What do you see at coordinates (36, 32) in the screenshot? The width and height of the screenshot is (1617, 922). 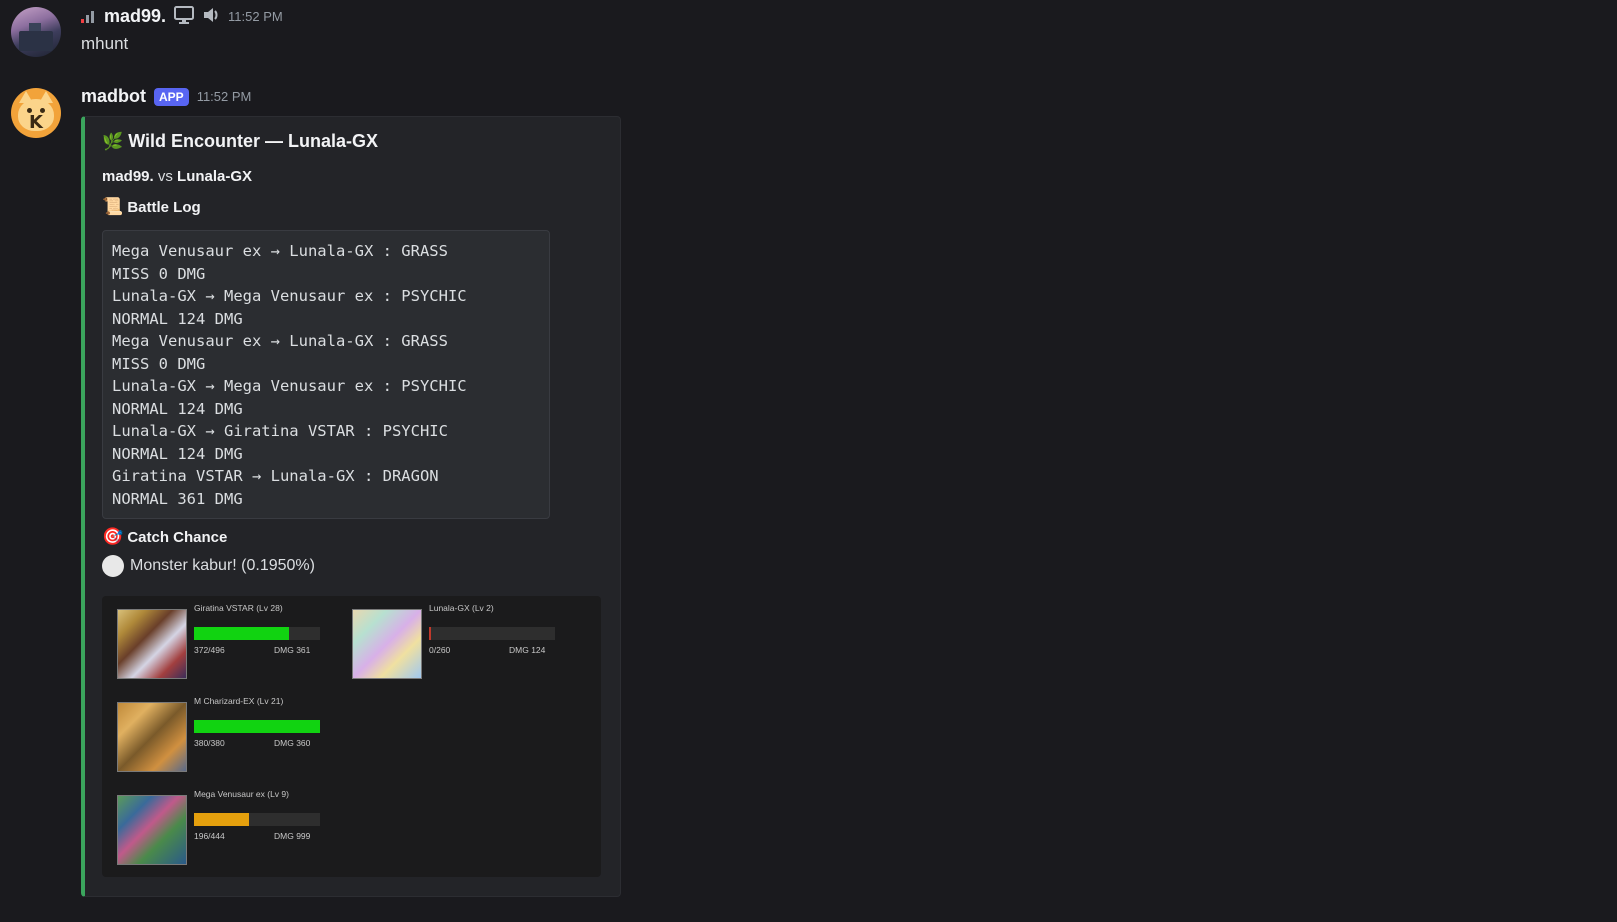 I see `user-avatar` at bounding box center [36, 32].